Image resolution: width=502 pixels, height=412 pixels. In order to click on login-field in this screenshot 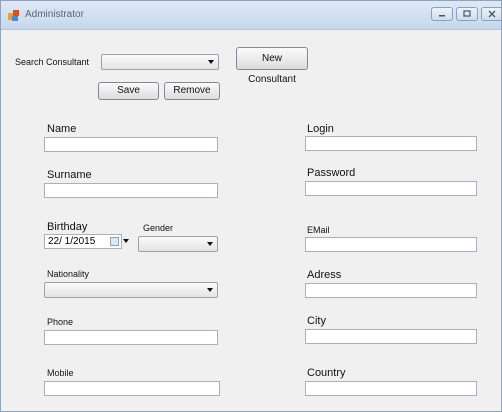, I will do `click(391, 143)`.